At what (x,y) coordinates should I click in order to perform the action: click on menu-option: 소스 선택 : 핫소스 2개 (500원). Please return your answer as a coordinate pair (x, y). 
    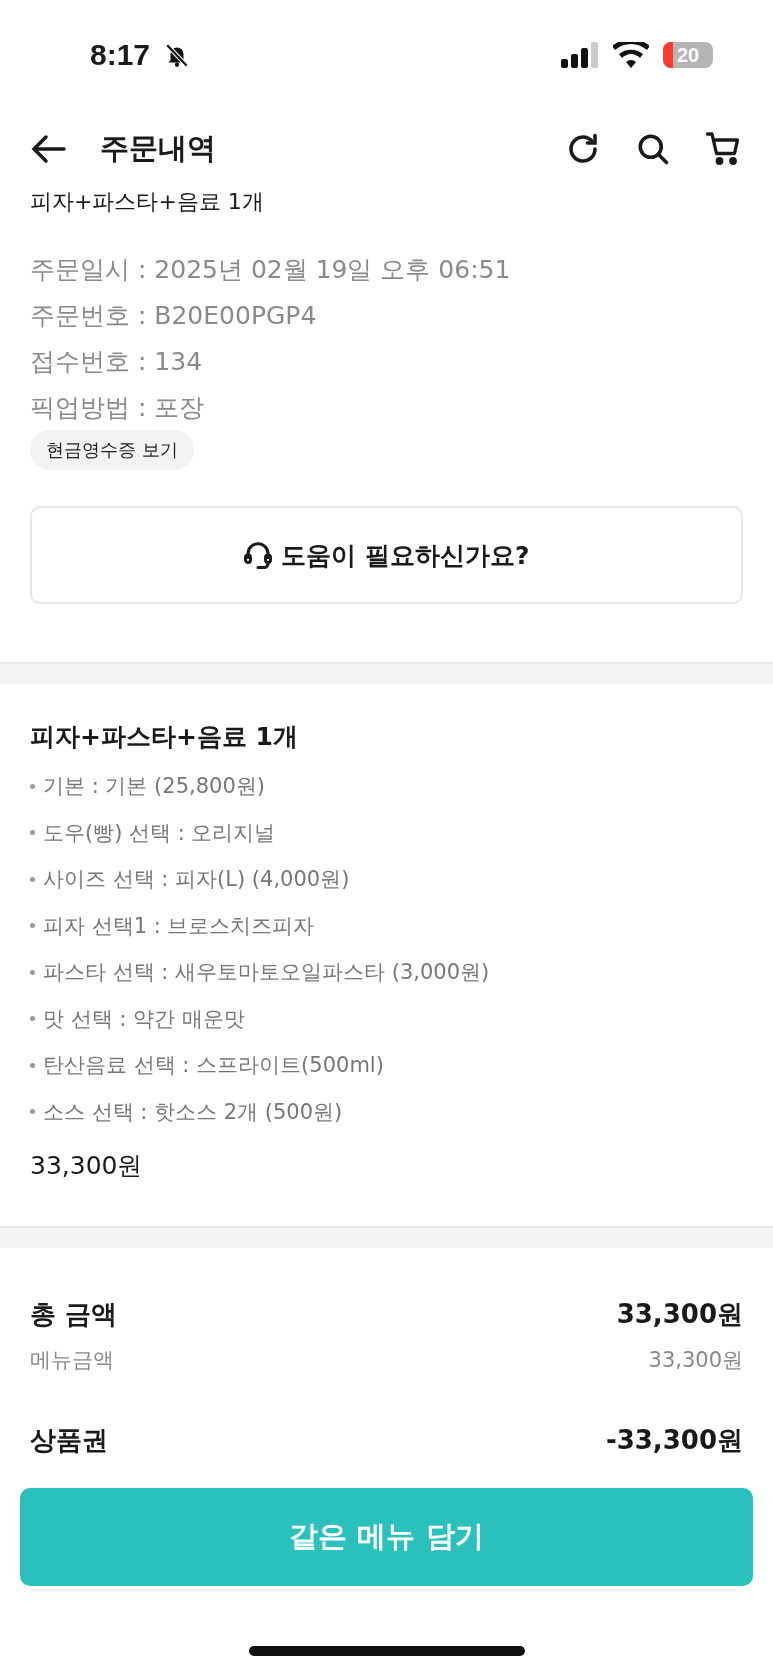
    Looking at the image, I should click on (193, 1111).